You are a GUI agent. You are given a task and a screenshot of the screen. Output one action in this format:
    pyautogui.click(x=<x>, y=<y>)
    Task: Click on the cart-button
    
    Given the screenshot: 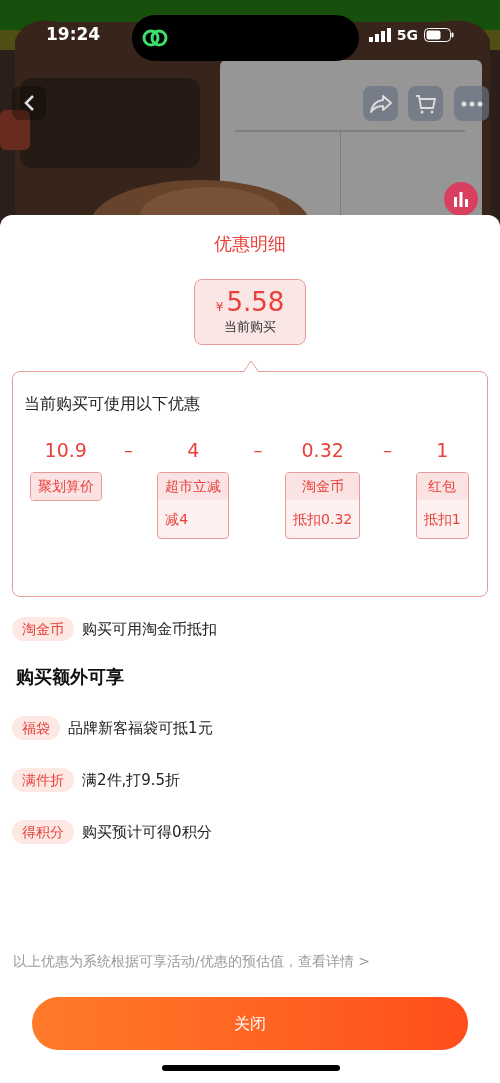 What is the action you would take?
    pyautogui.click(x=425, y=103)
    